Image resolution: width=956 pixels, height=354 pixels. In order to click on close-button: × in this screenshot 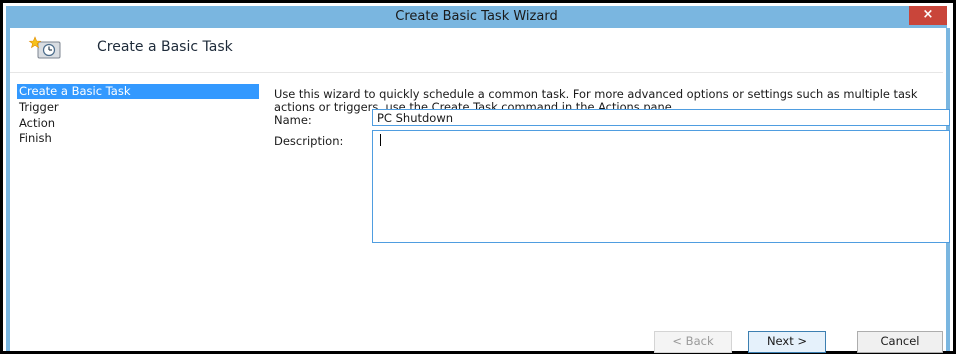, I will do `click(928, 15)`.